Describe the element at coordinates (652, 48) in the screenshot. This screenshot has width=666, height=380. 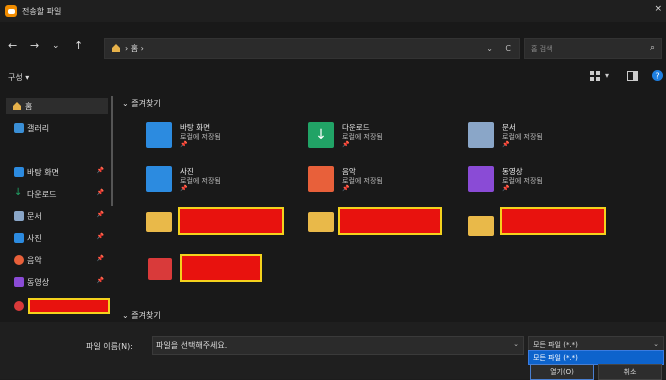
I see `search-icon: ⌕` at that location.